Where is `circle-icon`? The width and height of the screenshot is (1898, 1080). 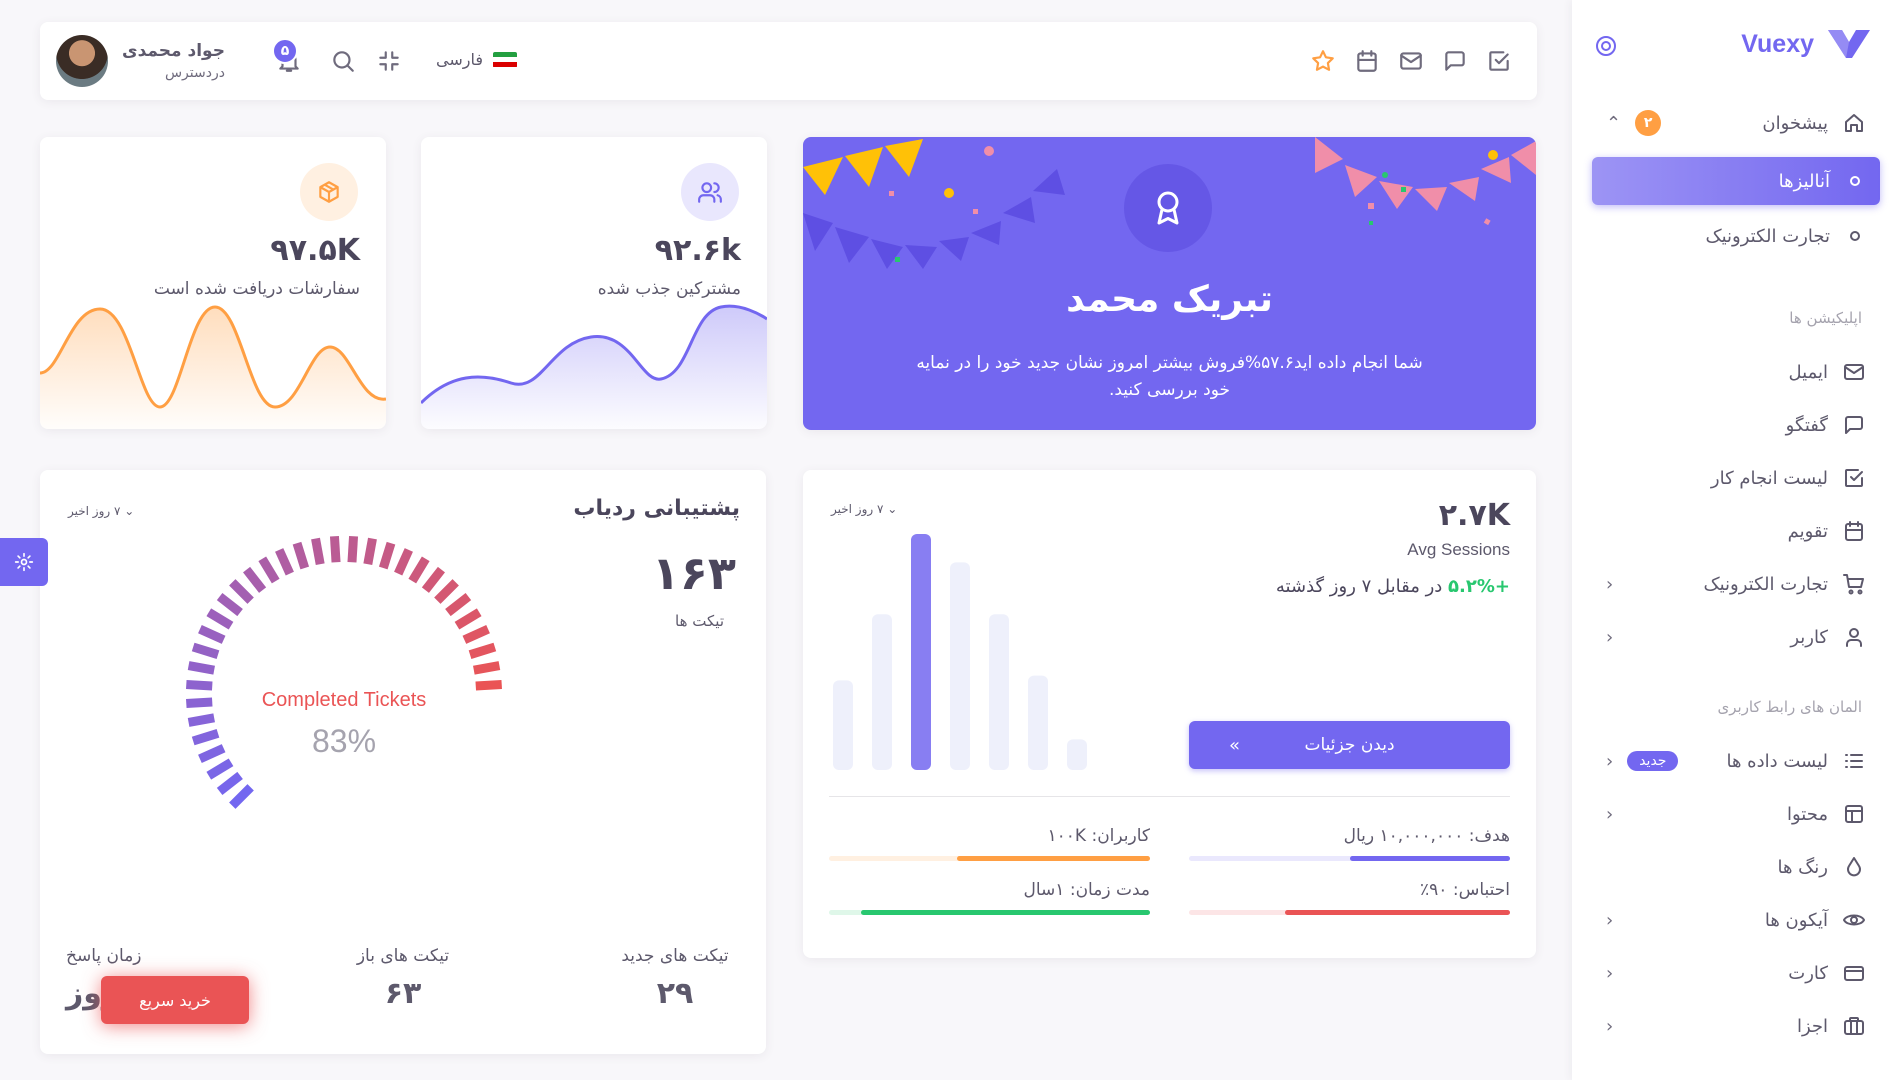 circle-icon is located at coordinates (1855, 181).